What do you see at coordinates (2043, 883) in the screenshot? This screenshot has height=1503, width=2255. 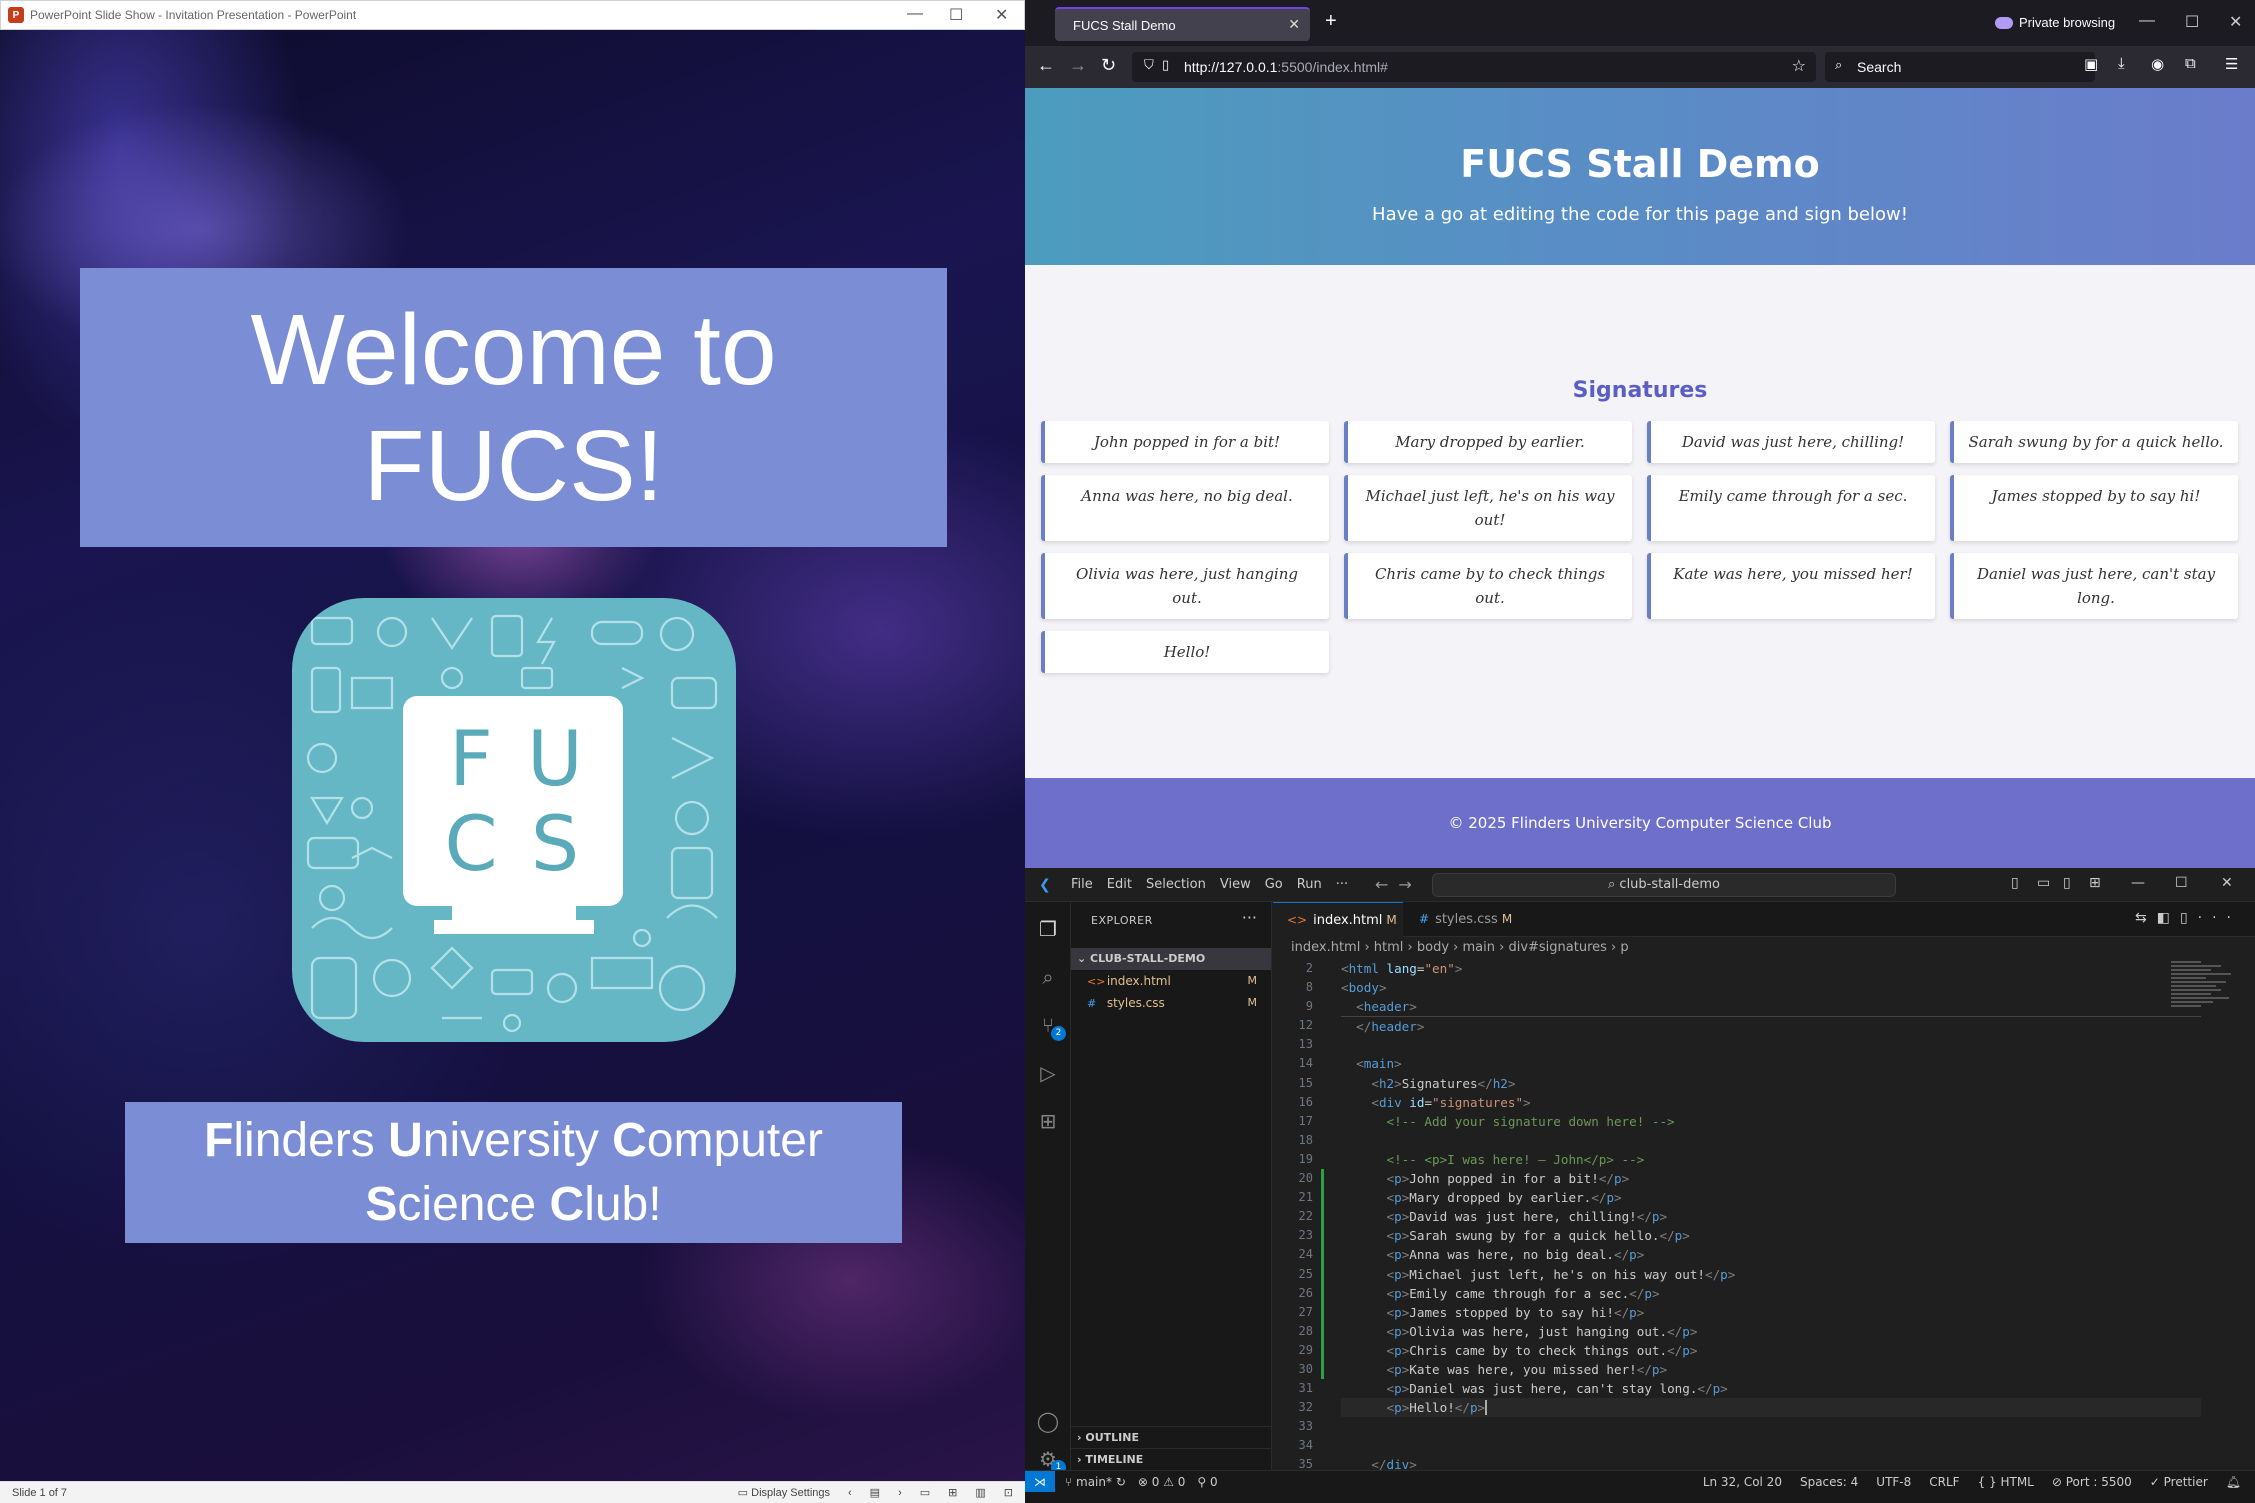 I see `toggle-panel-icon: ▭` at bounding box center [2043, 883].